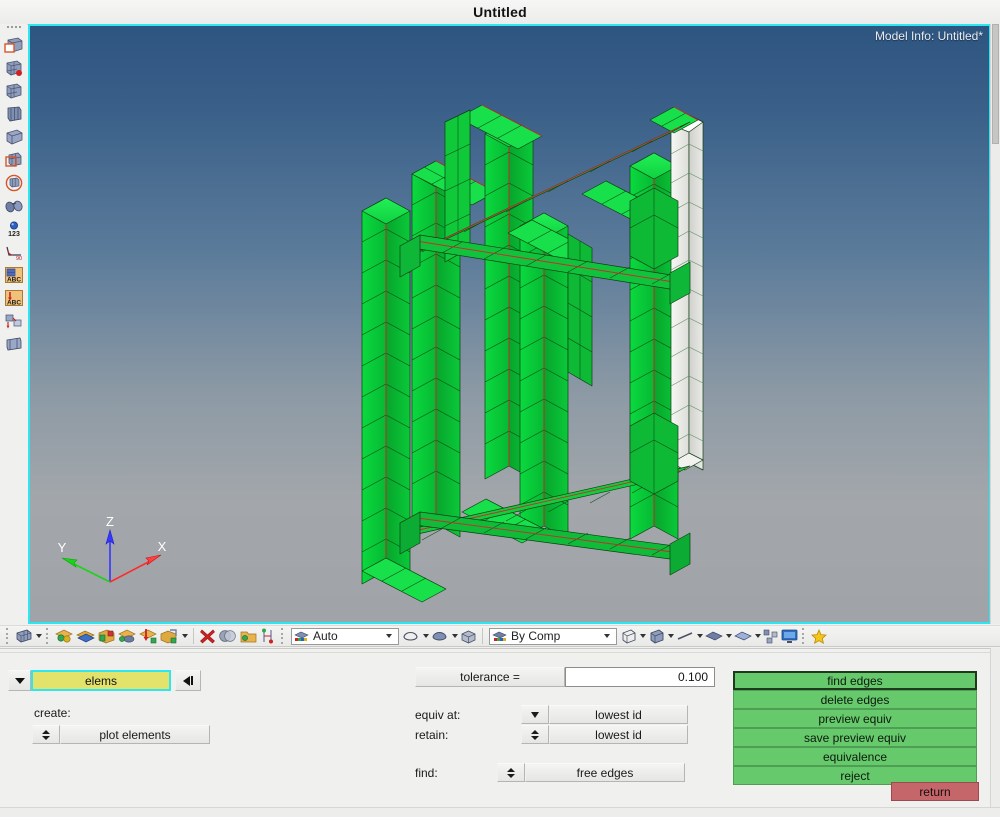 The height and width of the screenshot is (817, 1000). I want to click on spheres-icon, so click(227, 636).